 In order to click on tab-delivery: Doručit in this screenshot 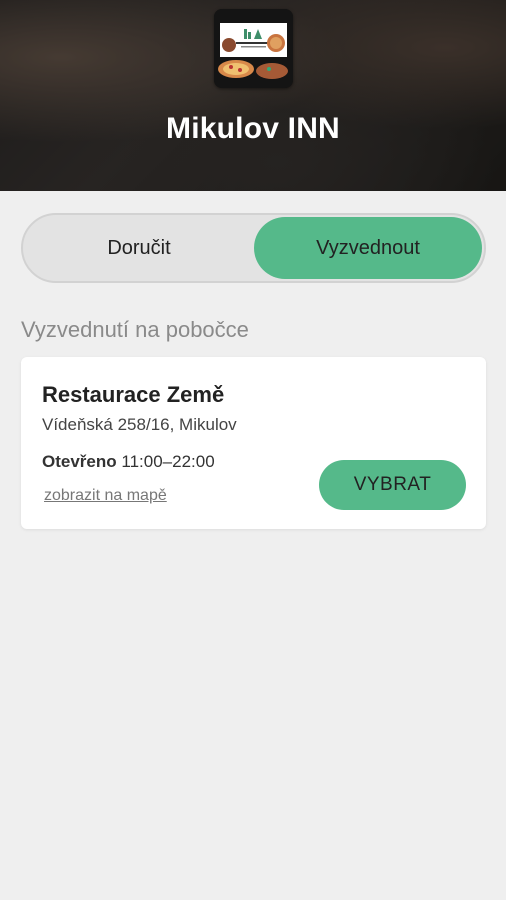, I will do `click(139, 248)`.